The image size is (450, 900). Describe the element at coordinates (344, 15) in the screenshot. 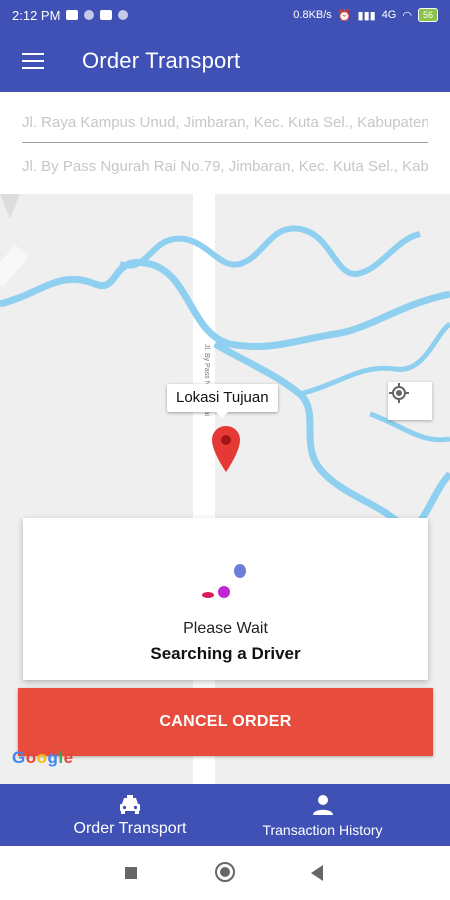

I see `alarm-icon: ⏰` at that location.